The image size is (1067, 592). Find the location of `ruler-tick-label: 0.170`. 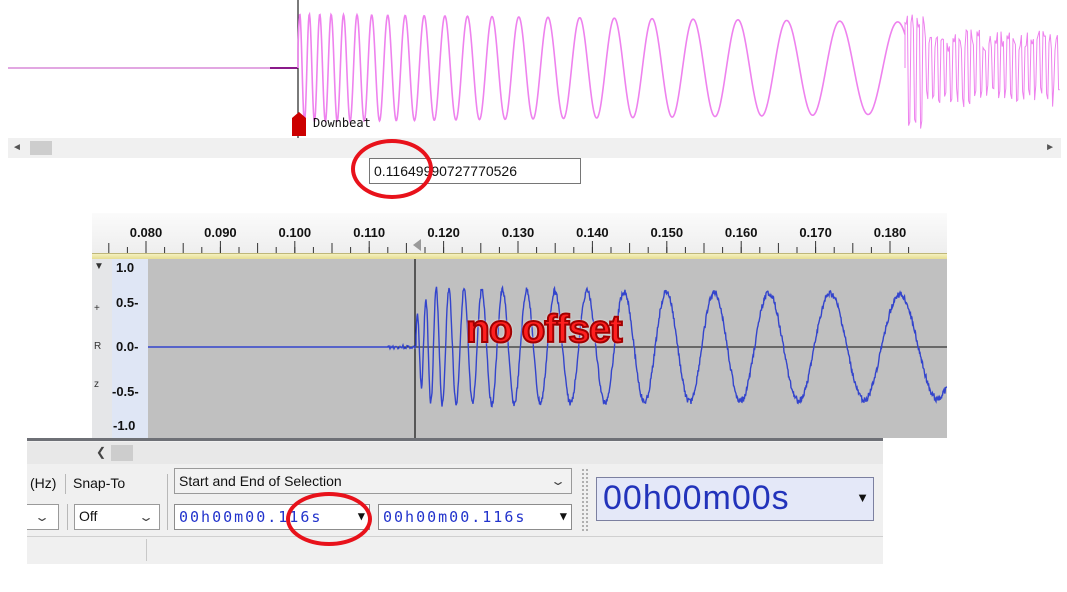

ruler-tick-label: 0.170 is located at coordinates (815, 232).